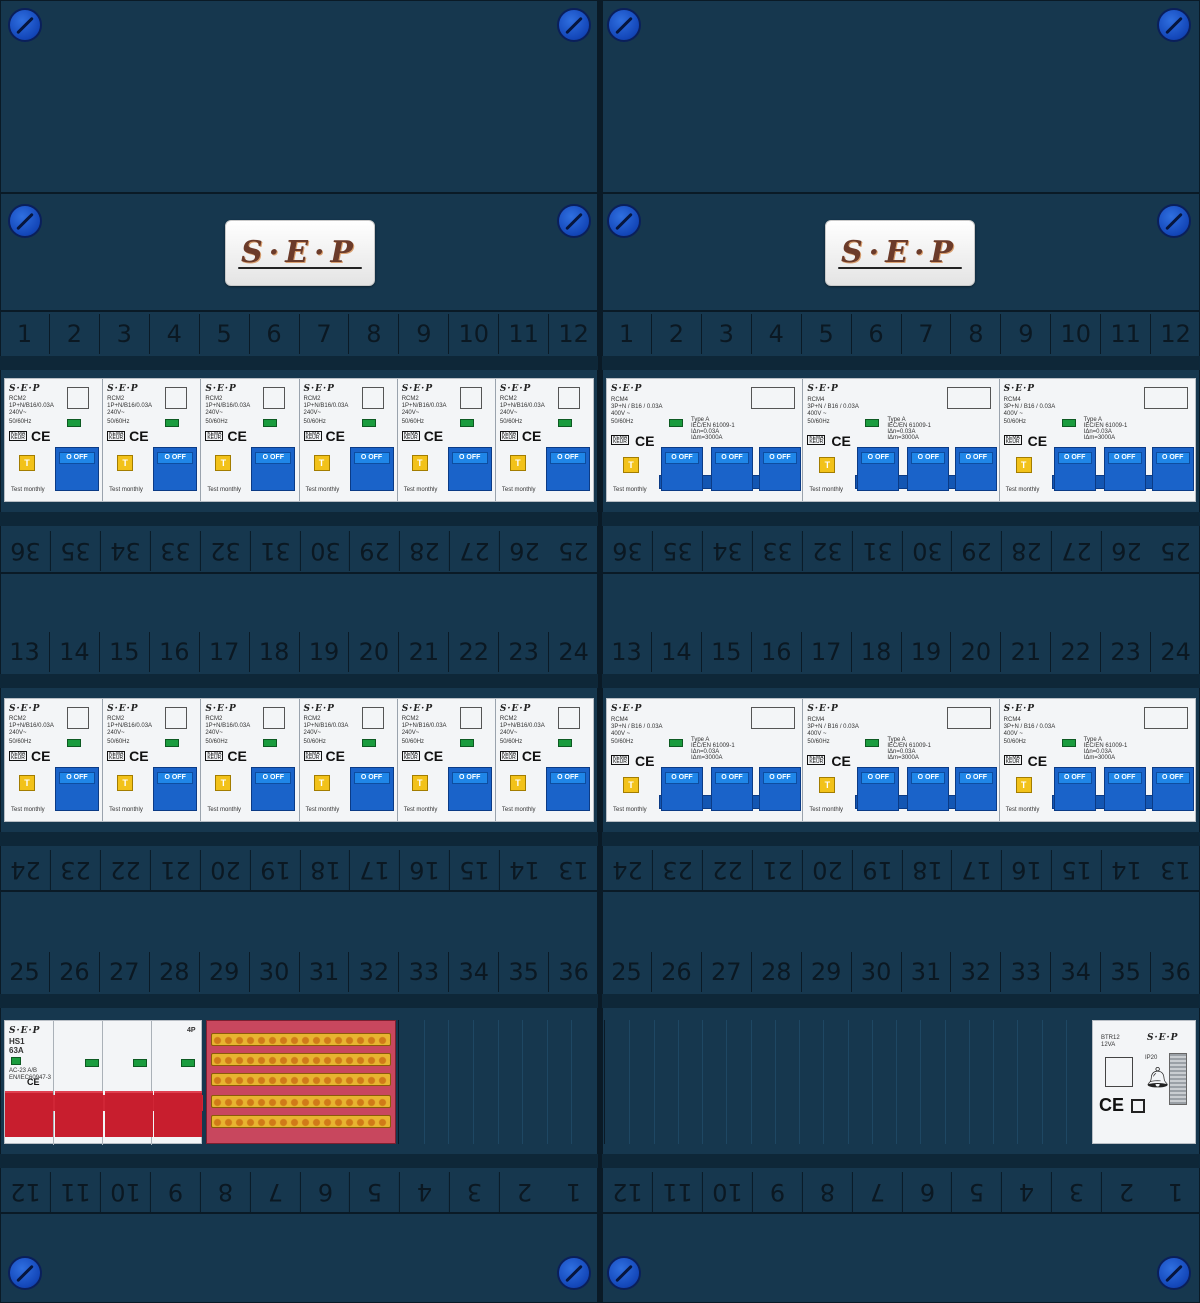 This screenshot has width=1200, height=1303. What do you see at coordinates (1119, 1072) in the screenshot?
I see `transformer-icon` at bounding box center [1119, 1072].